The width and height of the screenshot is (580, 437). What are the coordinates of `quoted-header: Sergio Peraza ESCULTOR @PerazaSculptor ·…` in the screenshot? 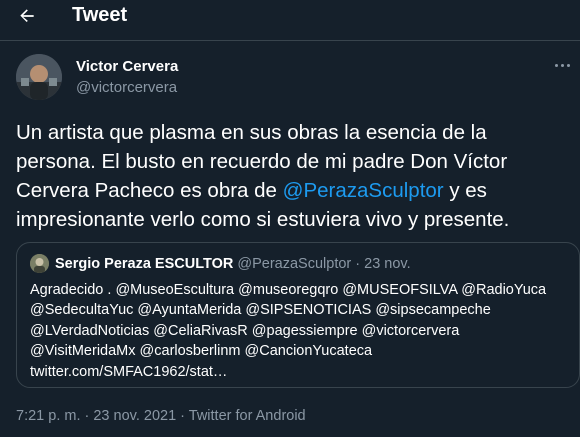 It's located at (233, 264).